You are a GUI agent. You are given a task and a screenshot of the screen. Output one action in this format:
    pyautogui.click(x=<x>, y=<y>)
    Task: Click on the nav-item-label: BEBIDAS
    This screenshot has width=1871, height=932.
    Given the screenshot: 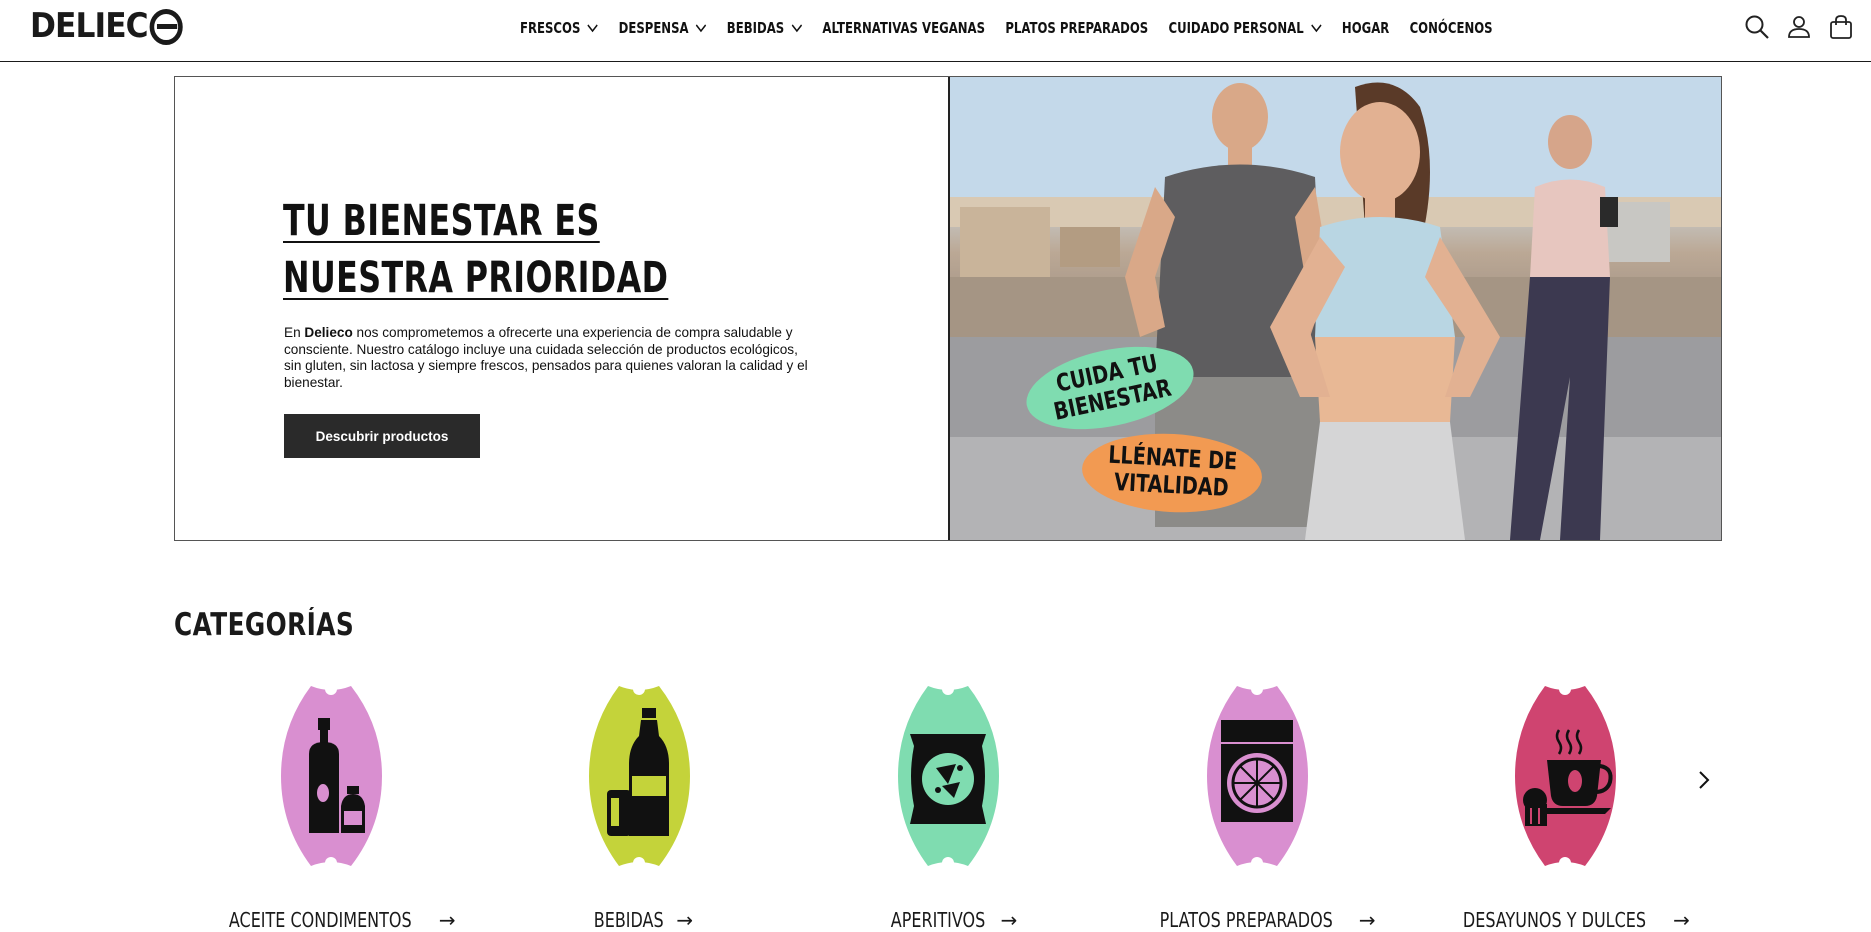 What is the action you would take?
    pyautogui.click(x=755, y=28)
    